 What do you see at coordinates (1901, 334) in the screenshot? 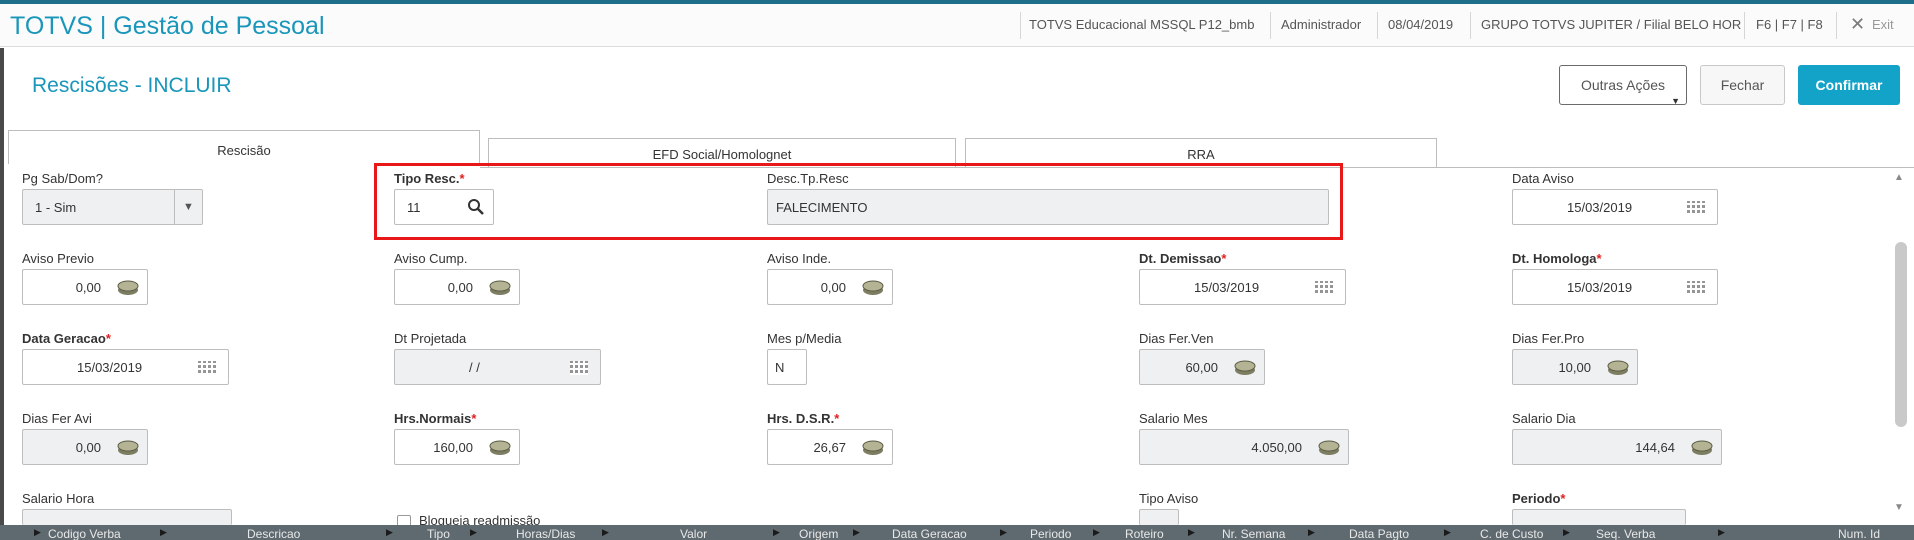
I see `scrollbar-thumb` at bounding box center [1901, 334].